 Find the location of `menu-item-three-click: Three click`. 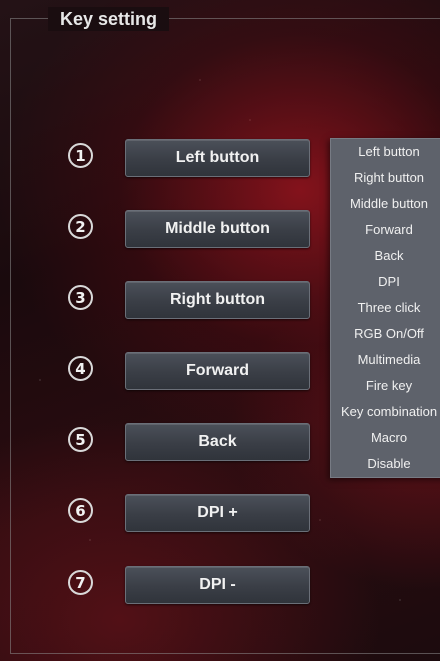

menu-item-three-click: Three click is located at coordinates (385, 308).